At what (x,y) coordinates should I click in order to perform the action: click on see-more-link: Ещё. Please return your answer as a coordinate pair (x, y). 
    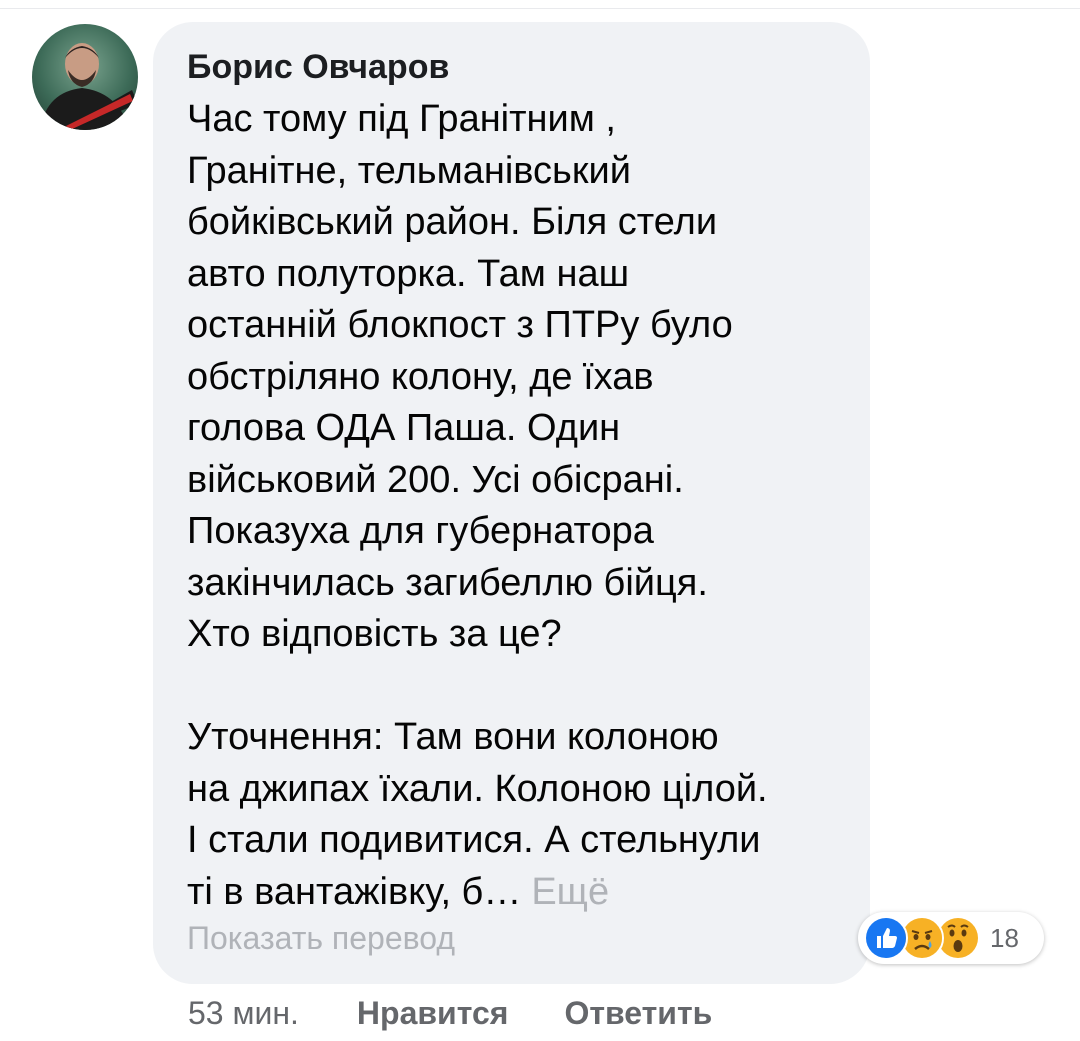
    Looking at the image, I should click on (570, 892).